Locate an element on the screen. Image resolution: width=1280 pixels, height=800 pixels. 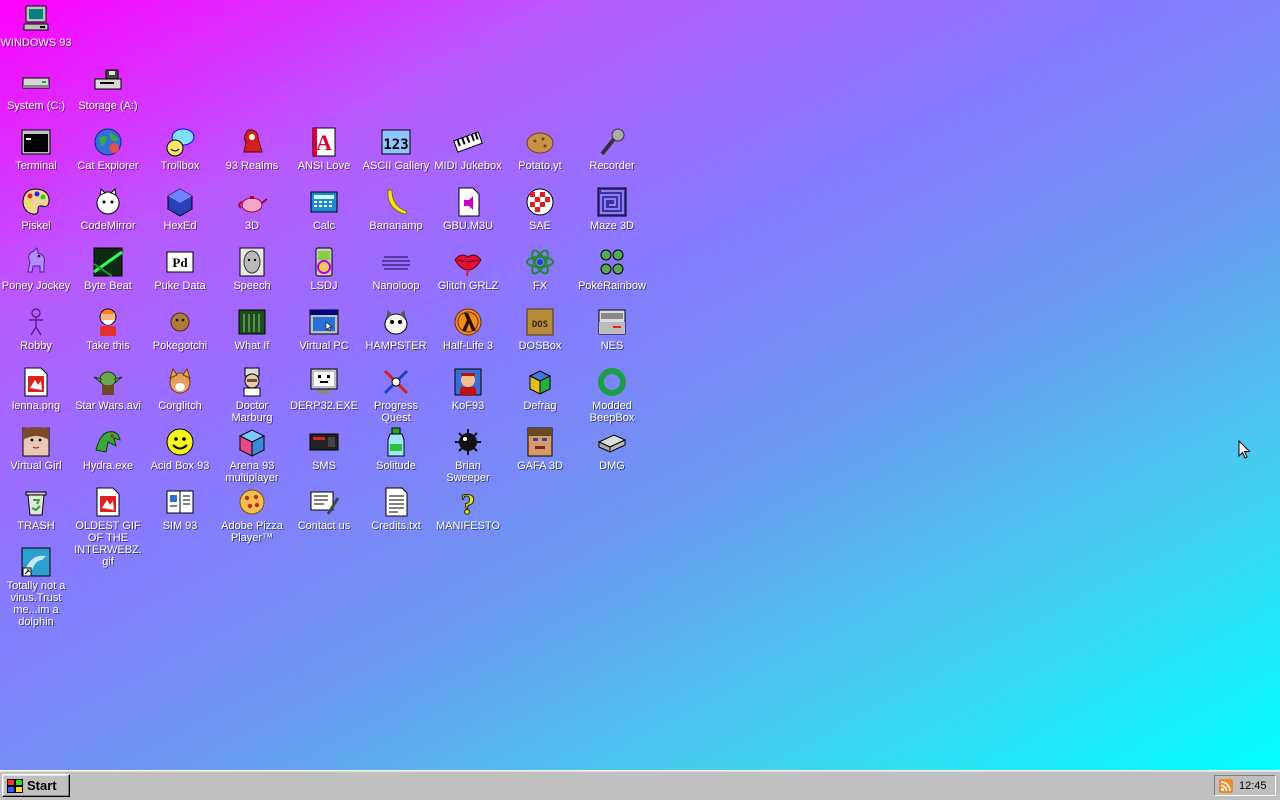
desktop-icon-ascii-gallery: 123 ASCII Gallery is located at coordinates (396, 149).